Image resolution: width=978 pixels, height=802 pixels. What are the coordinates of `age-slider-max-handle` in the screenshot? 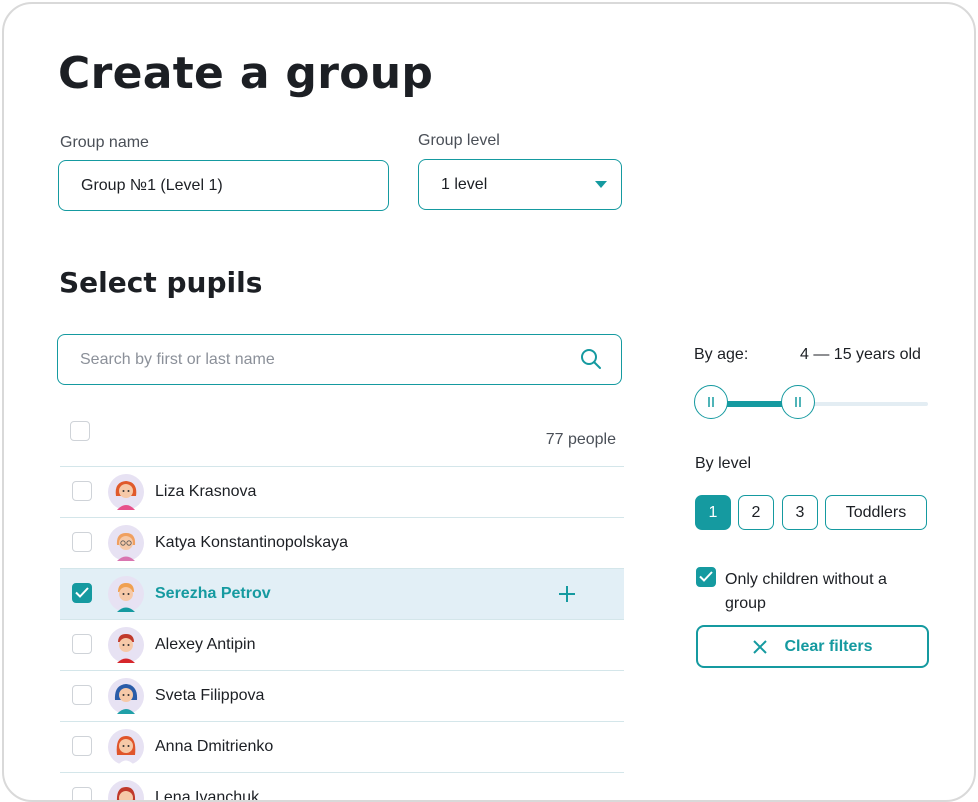 It's located at (798, 402).